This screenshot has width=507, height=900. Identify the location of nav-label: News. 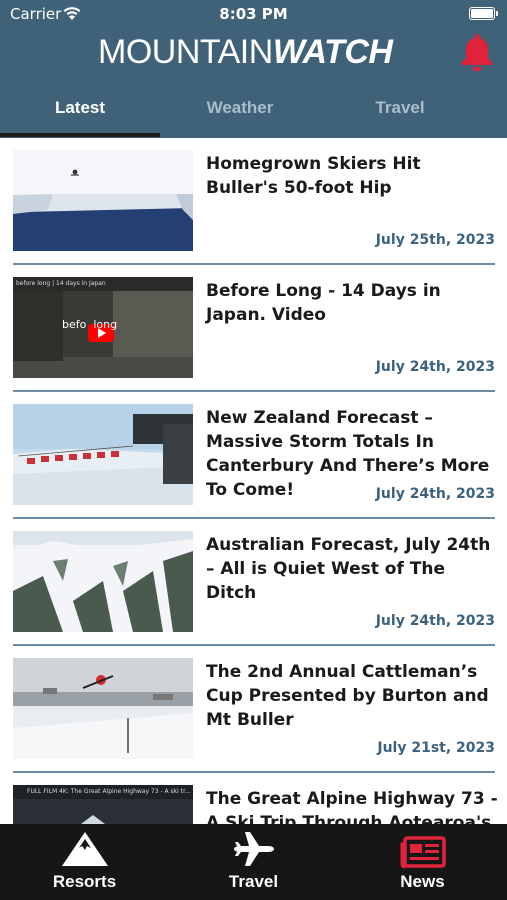
(422, 881).